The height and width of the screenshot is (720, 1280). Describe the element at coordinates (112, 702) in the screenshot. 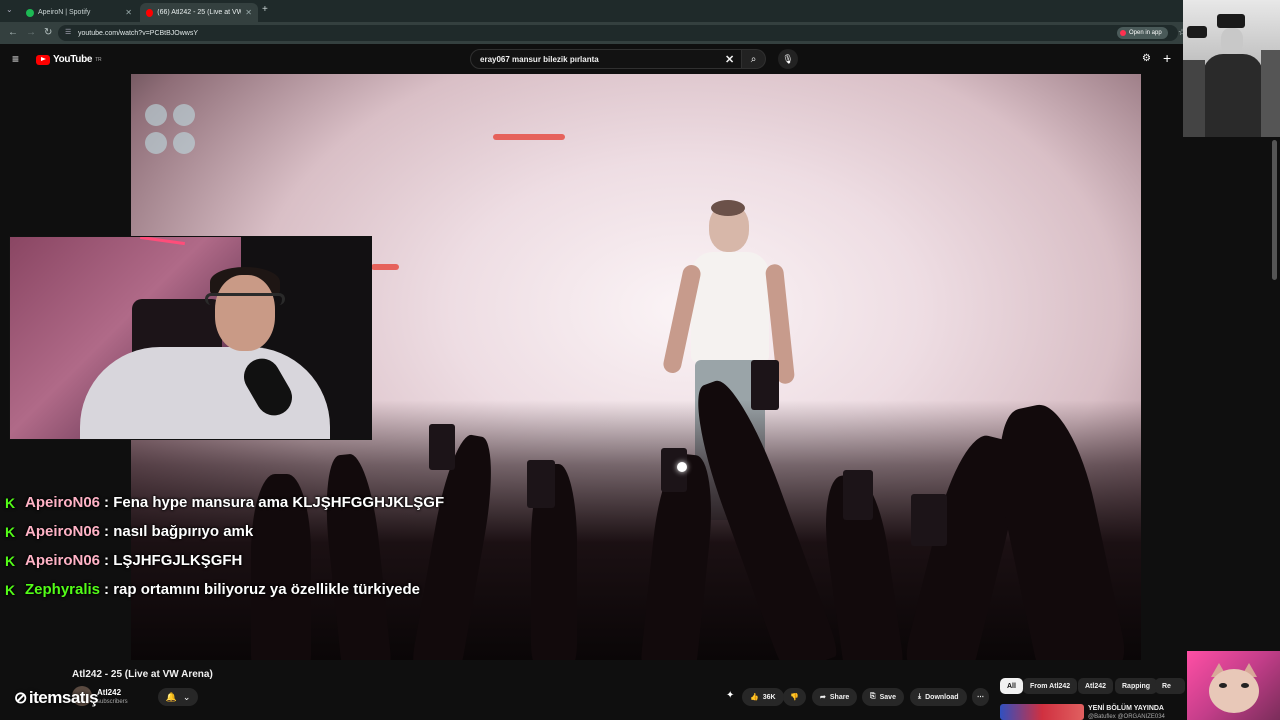

I see `subscriber-count: subscribers` at that location.